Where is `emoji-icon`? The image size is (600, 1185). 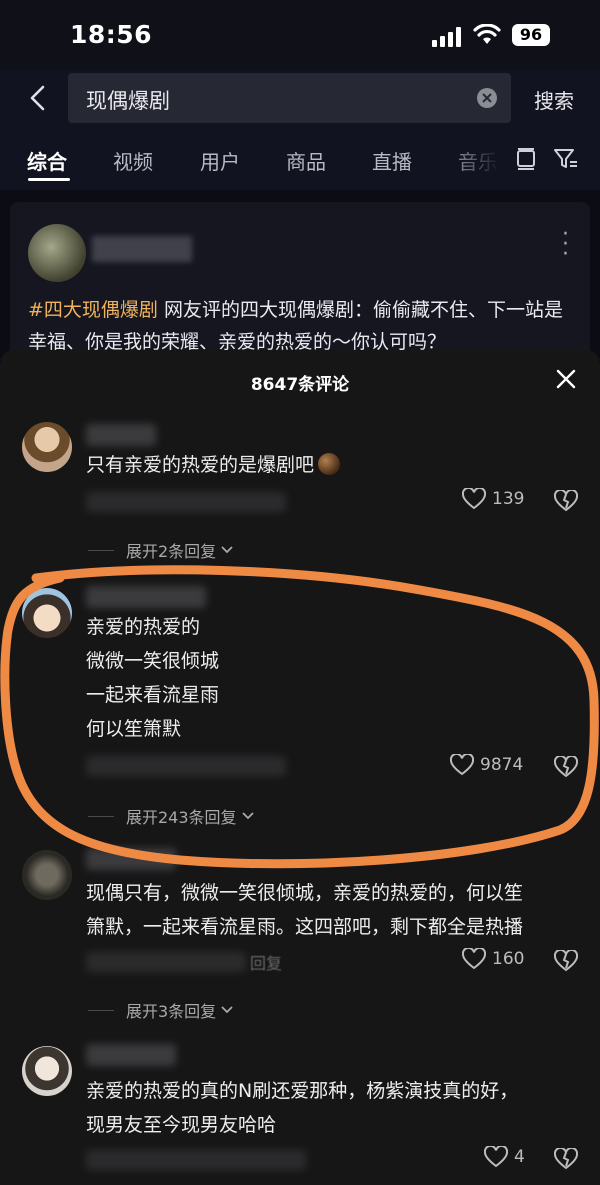 emoji-icon is located at coordinates (329, 464).